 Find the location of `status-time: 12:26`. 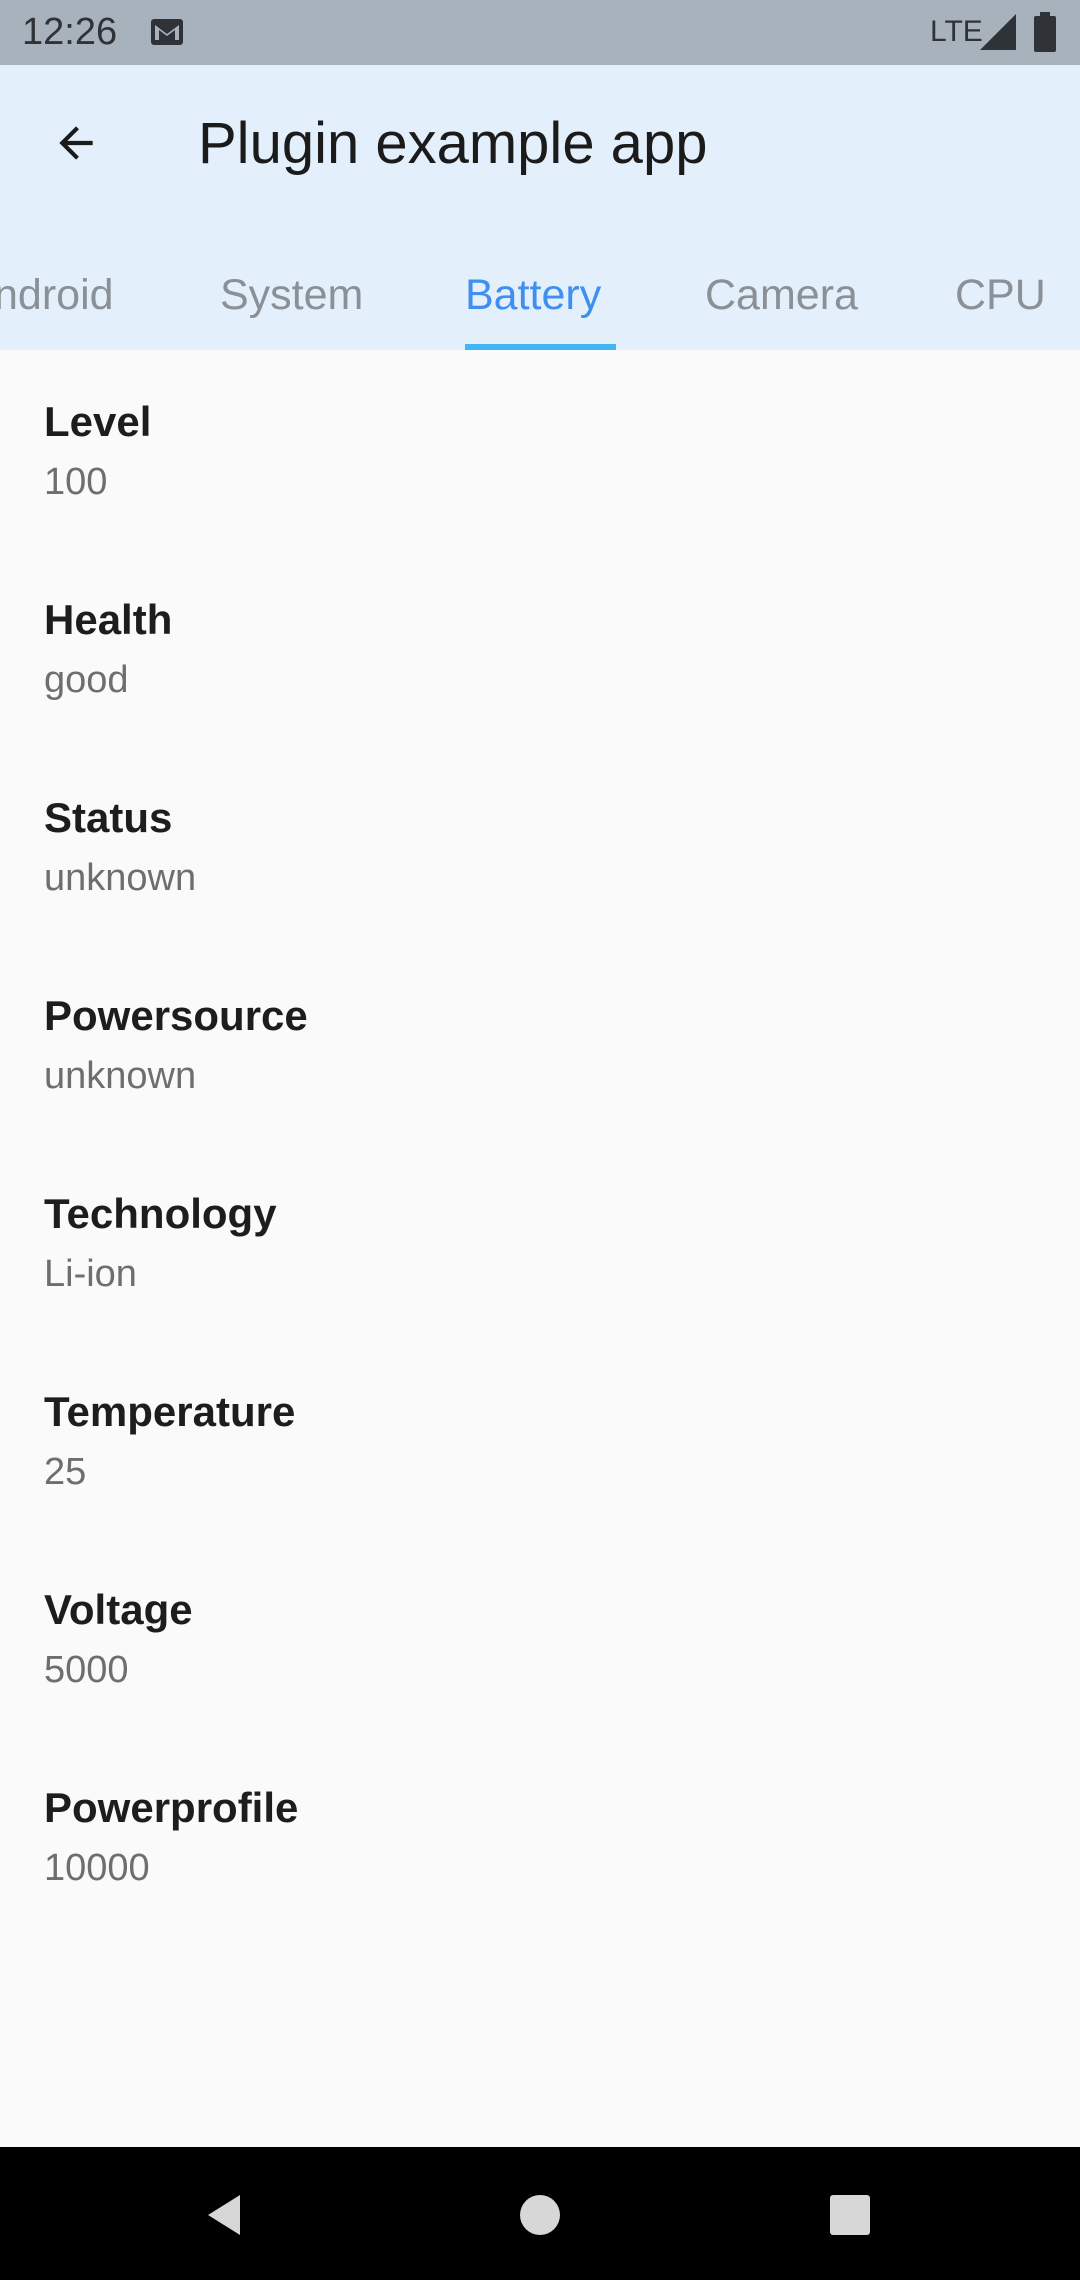

status-time: 12:26 is located at coordinates (70, 32).